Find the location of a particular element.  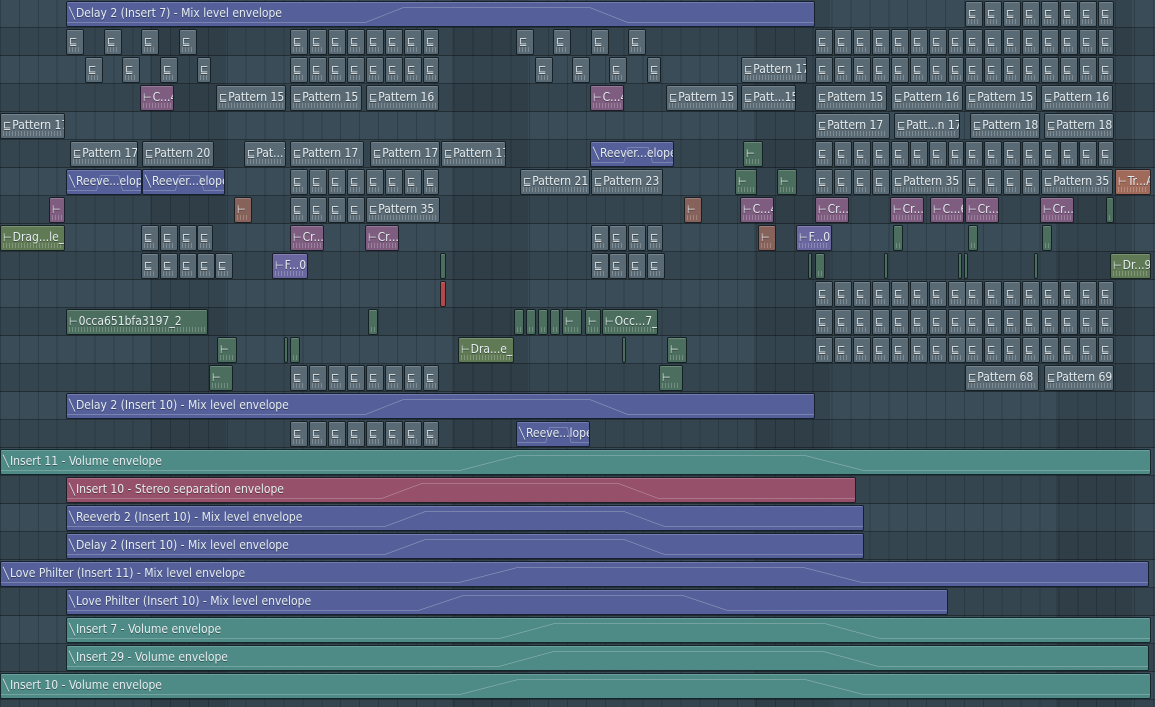

audio-clip: ⊢C...6 is located at coordinates (947, 210).